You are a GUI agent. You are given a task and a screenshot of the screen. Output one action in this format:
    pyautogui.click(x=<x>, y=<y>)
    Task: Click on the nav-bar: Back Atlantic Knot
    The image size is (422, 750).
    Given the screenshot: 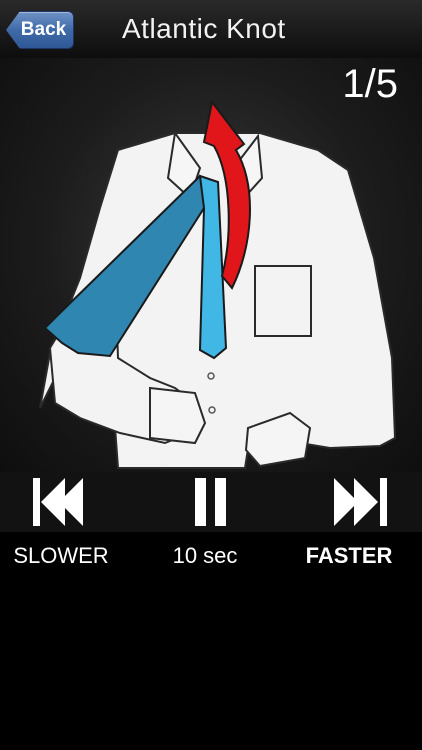 What is the action you would take?
    pyautogui.click(x=211, y=29)
    